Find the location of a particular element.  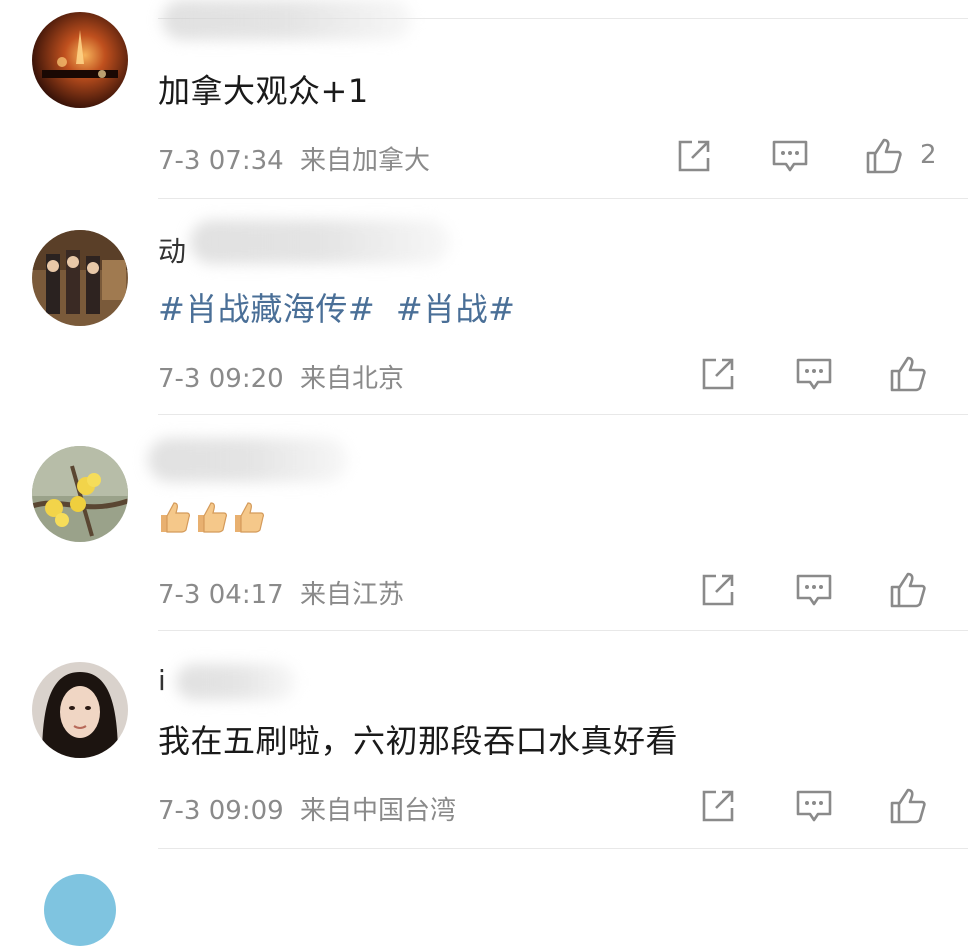

comment-text: #肖战藏海传# #肖战# is located at coordinates (336, 307).